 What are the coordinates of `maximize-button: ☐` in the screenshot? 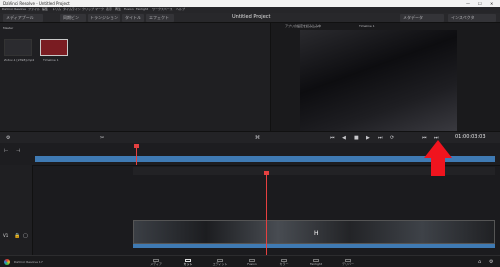 It's located at (480, 3).